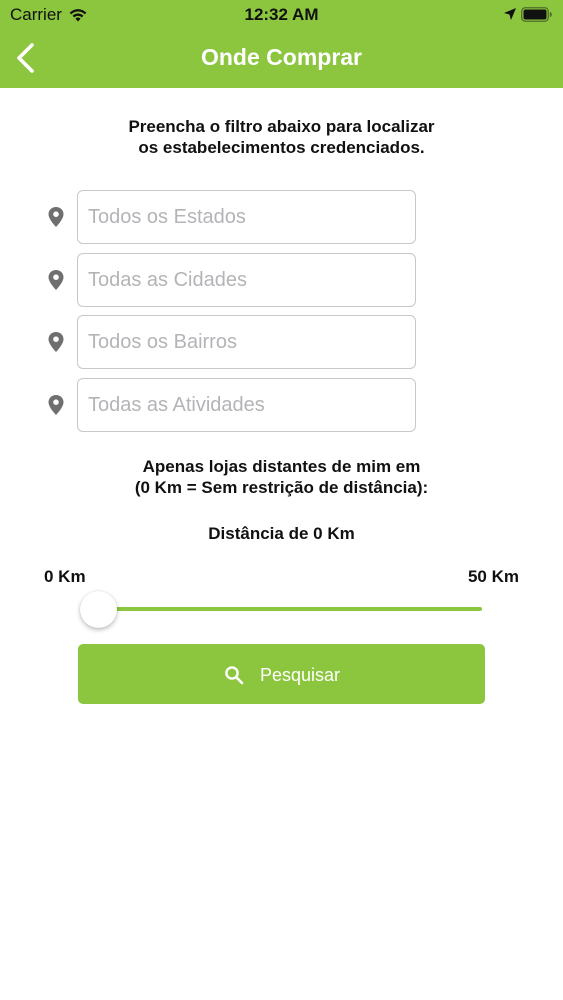 This screenshot has width=563, height=1000. Describe the element at coordinates (246, 280) in the screenshot. I see `city-filter-field` at that location.